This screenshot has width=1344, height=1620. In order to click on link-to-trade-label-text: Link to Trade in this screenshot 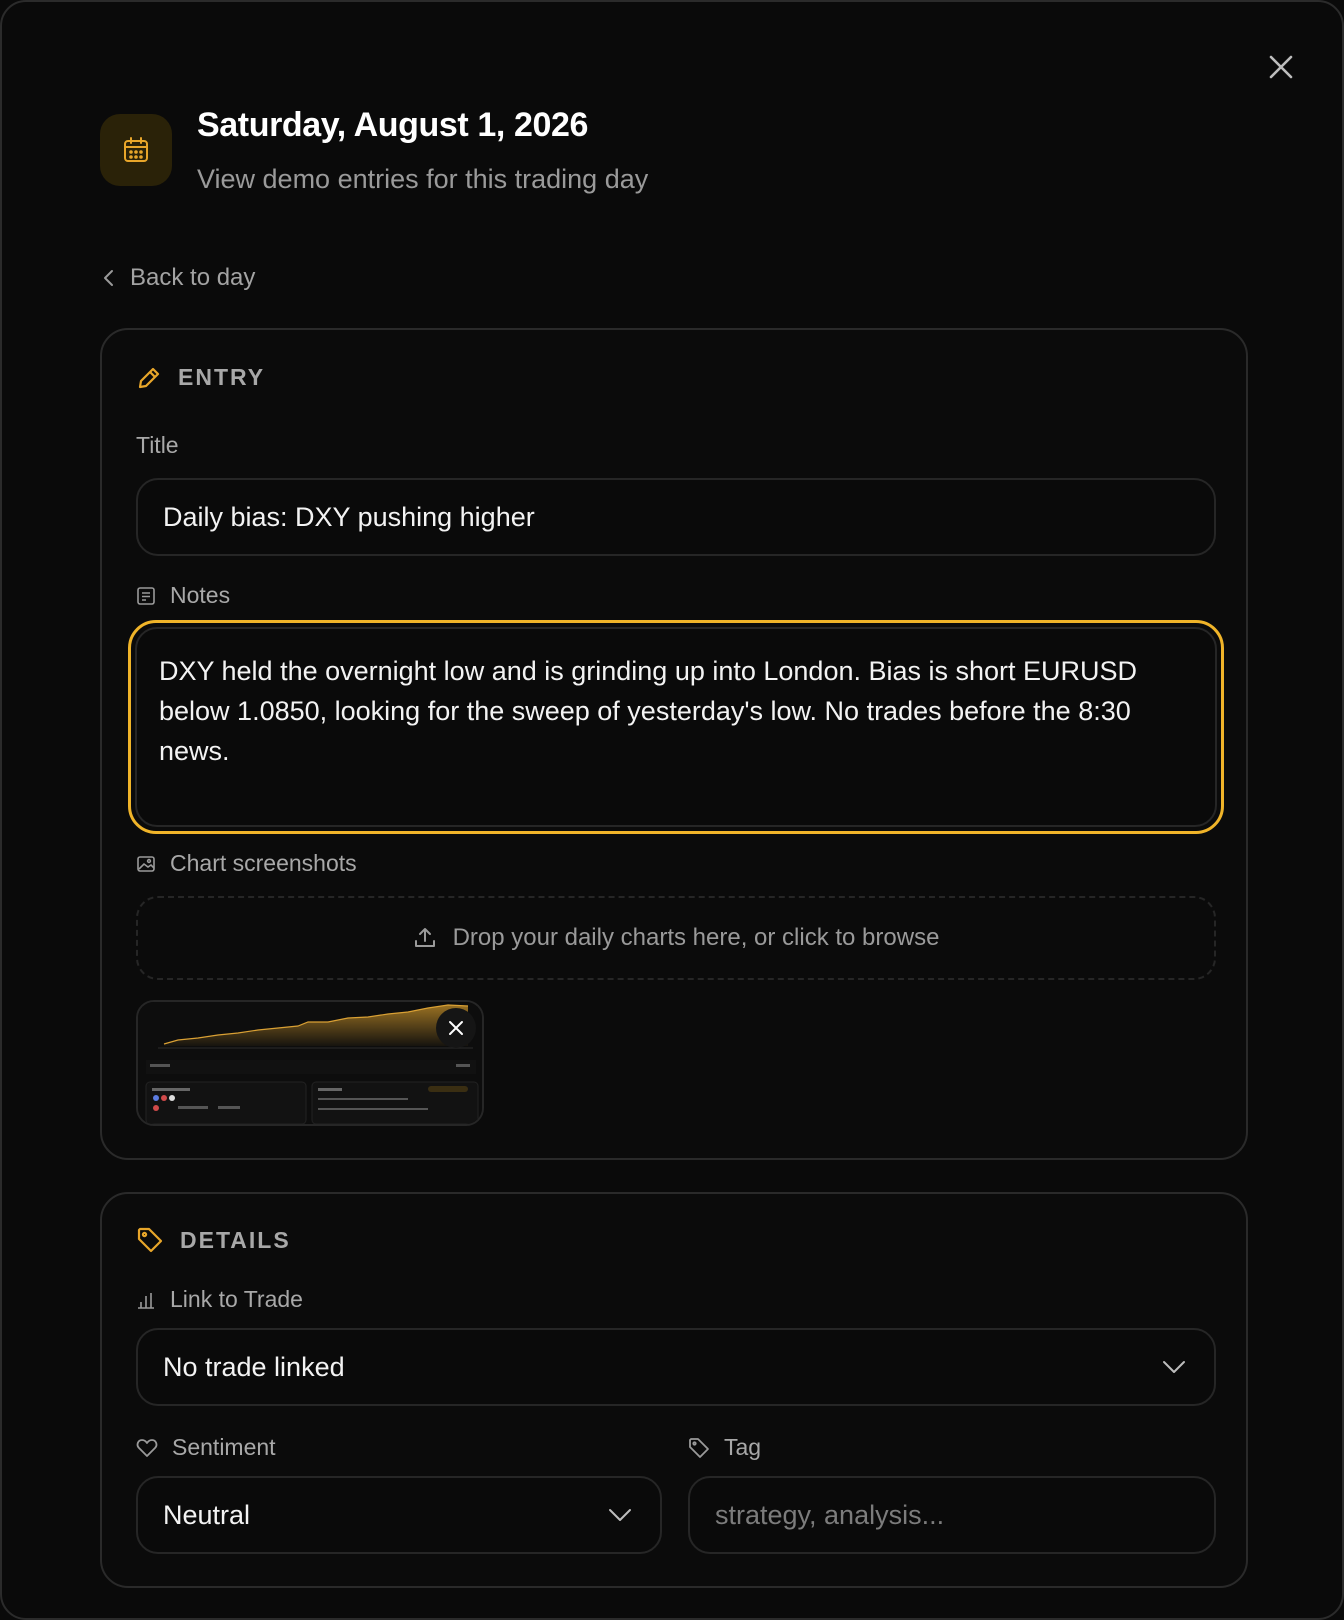, I will do `click(236, 1299)`.